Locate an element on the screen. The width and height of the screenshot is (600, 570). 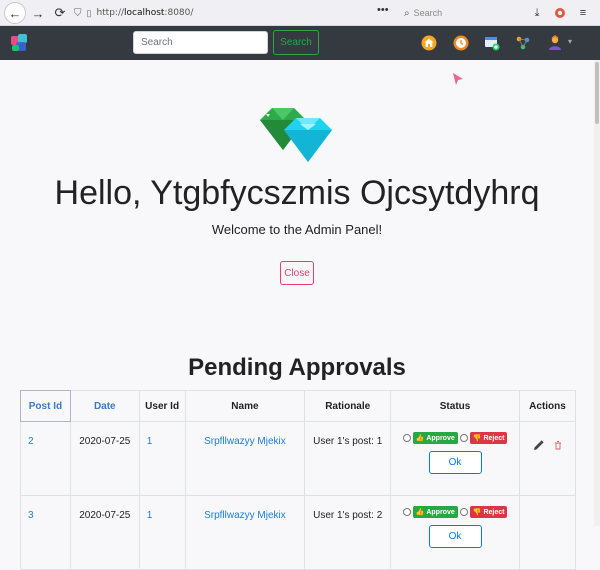
mouse-cursor-icon is located at coordinates (458, 79).